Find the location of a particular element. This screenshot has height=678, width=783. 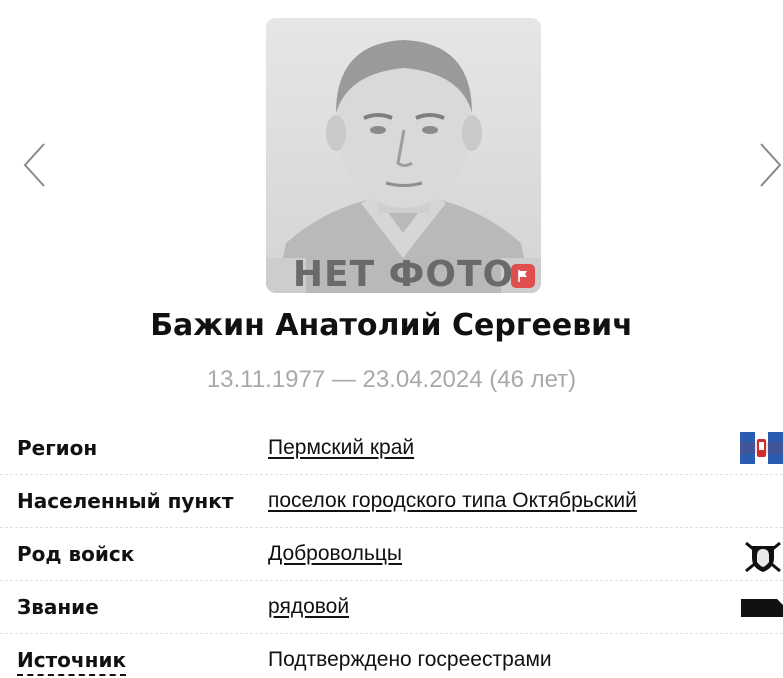

troops-label: Род войск is located at coordinates (76, 554).